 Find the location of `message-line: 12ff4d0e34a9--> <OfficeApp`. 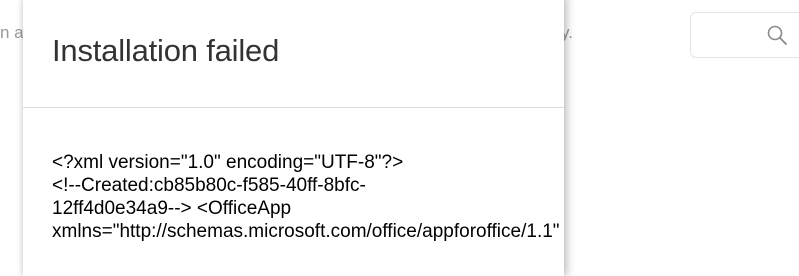

message-line: 12ff4d0e34a9--> <OfficeApp is located at coordinates (172, 208).